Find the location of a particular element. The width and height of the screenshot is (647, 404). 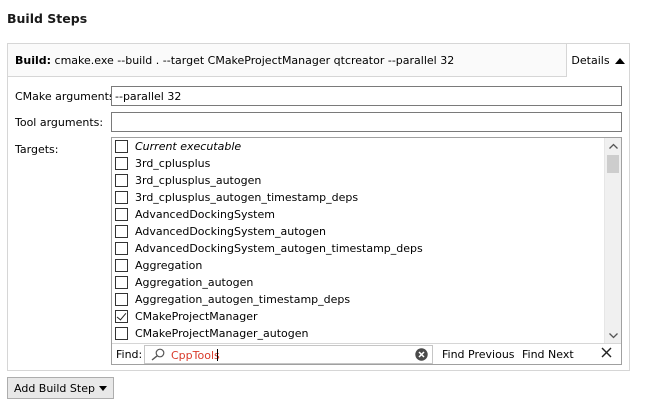

target-label: 3rd_cplusplus_autogen_timestamp_deps is located at coordinates (247, 197).